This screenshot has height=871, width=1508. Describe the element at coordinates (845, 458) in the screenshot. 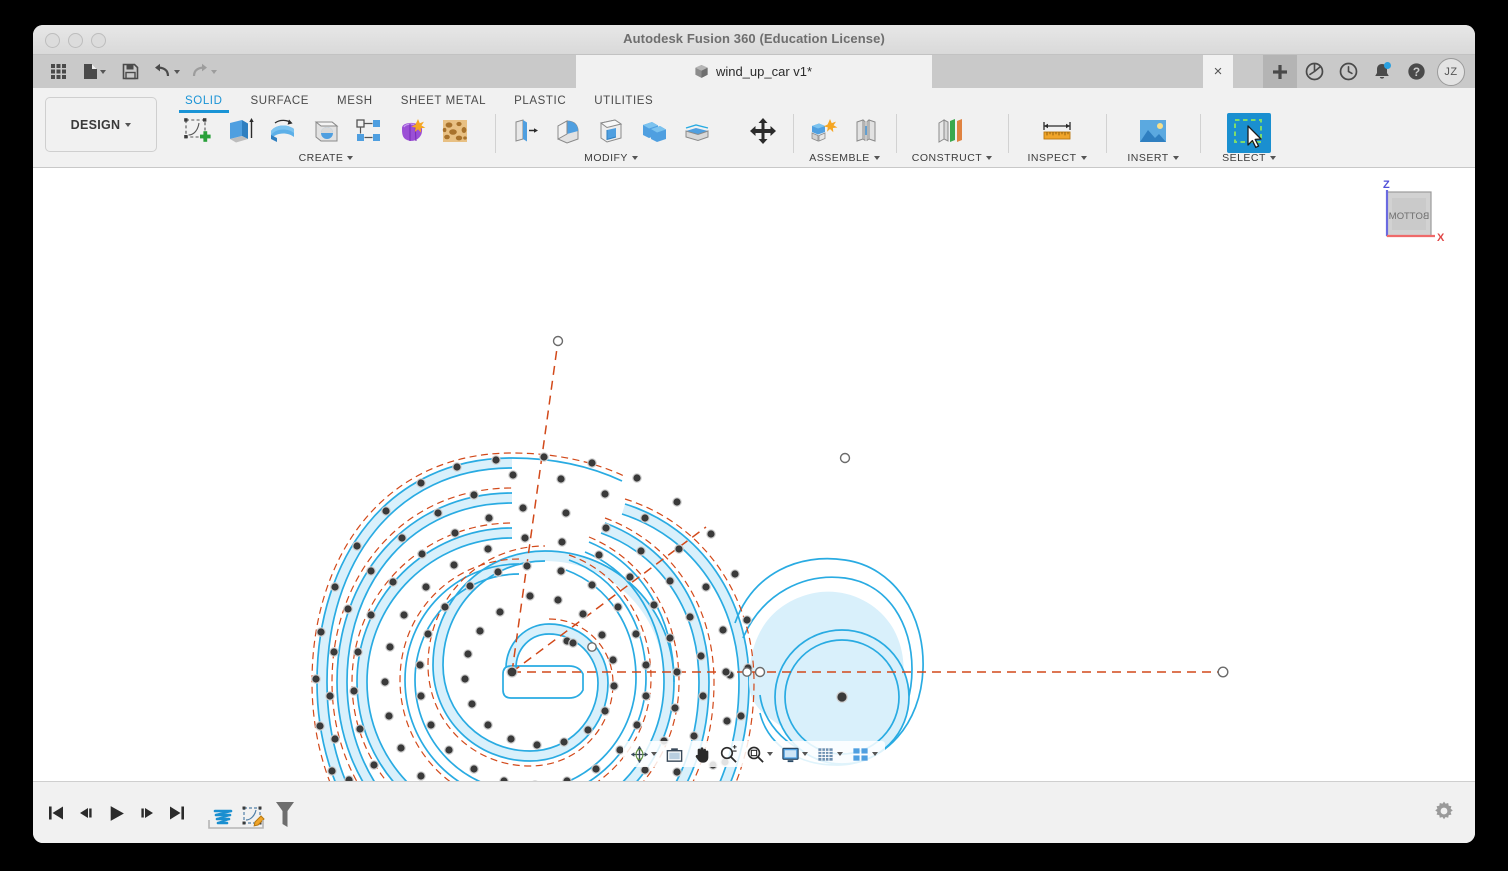

I see `free-sketch-point` at that location.